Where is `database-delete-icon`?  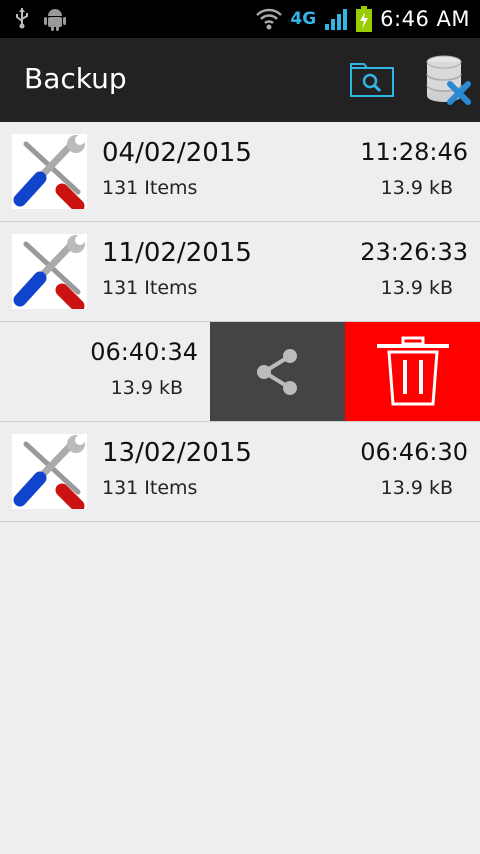
database-delete-icon is located at coordinates (448, 80).